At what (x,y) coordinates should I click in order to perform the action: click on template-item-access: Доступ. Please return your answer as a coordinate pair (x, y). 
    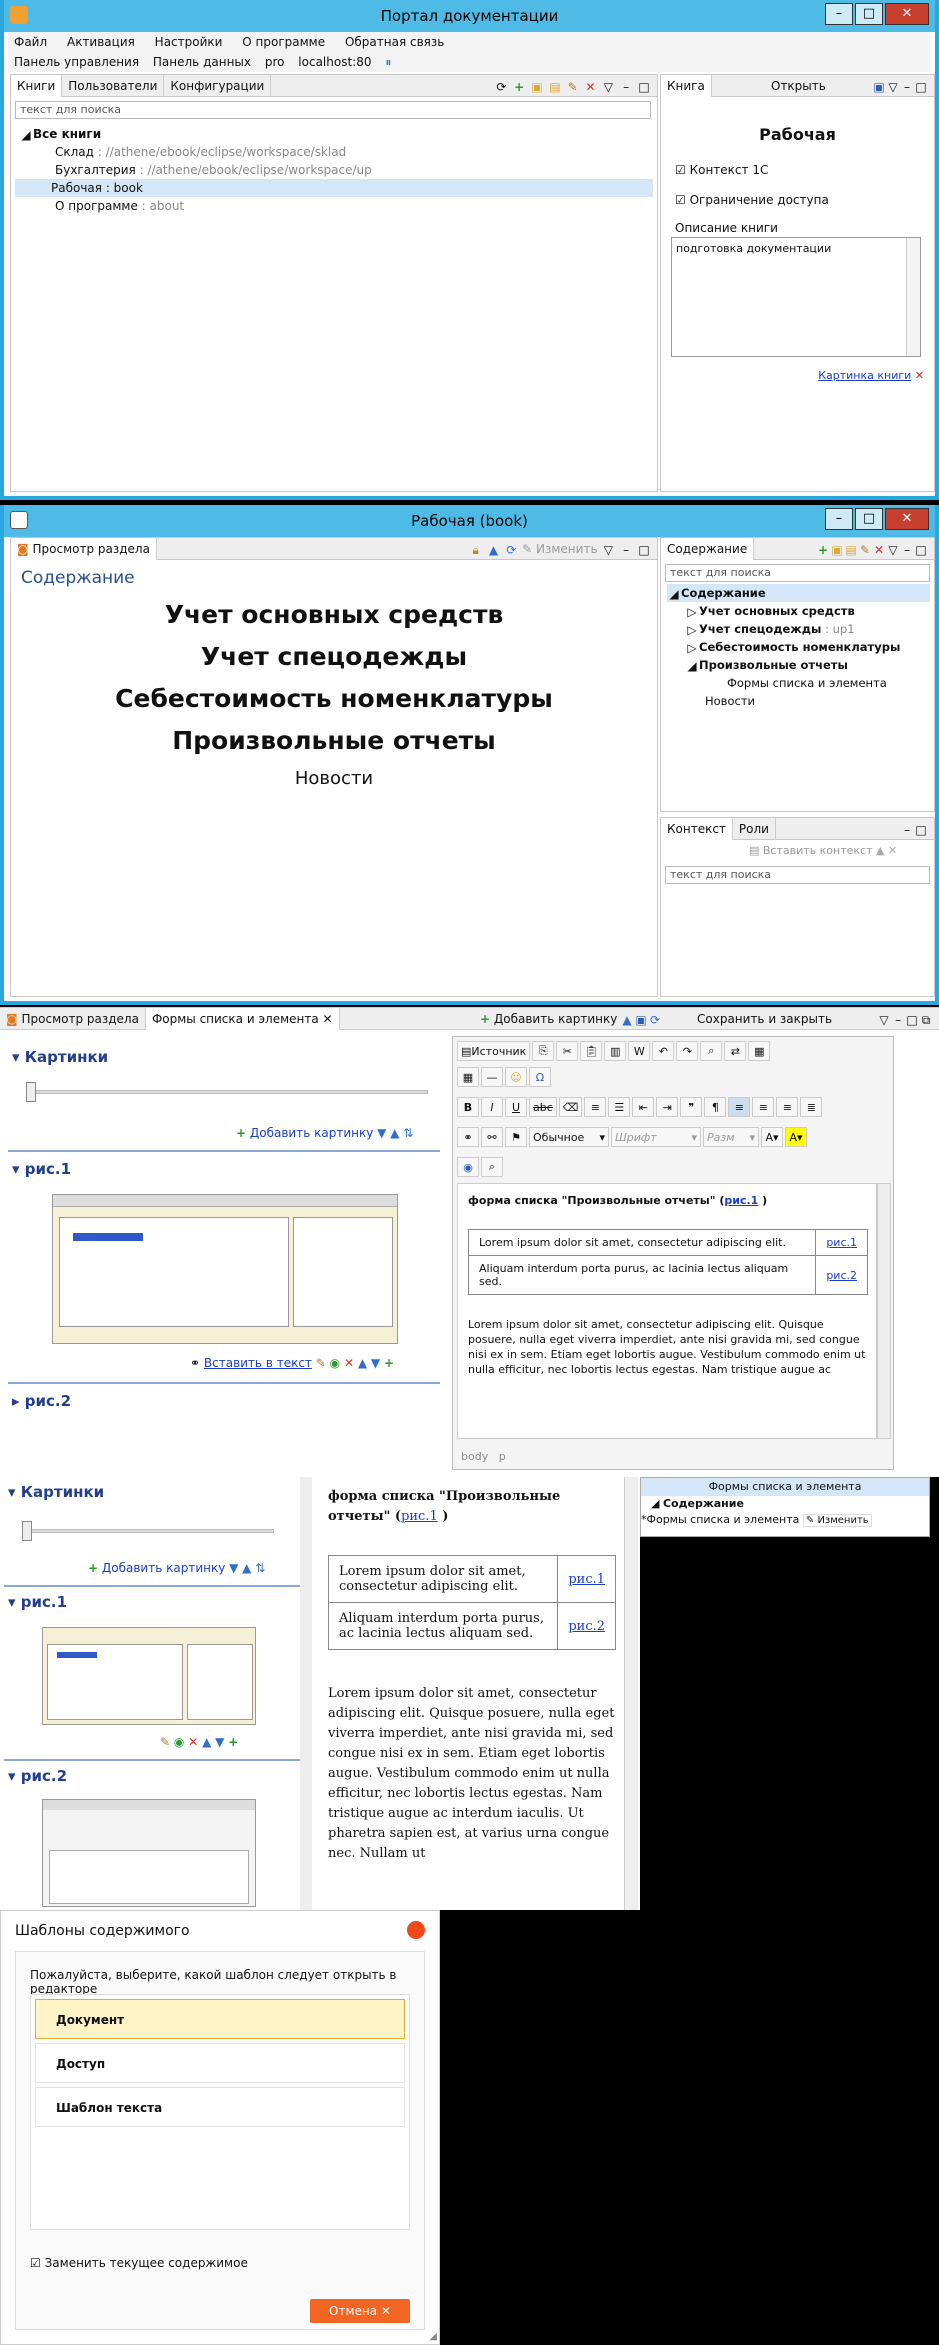
    Looking at the image, I should click on (220, 2063).